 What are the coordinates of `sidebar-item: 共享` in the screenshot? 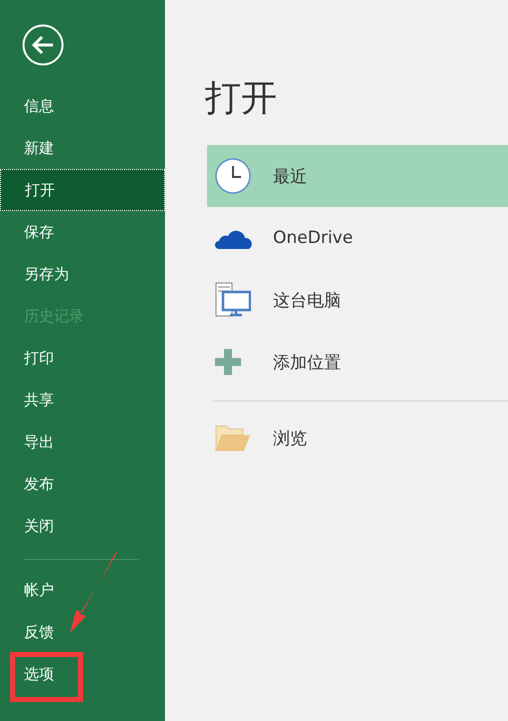 It's located at (82, 400).